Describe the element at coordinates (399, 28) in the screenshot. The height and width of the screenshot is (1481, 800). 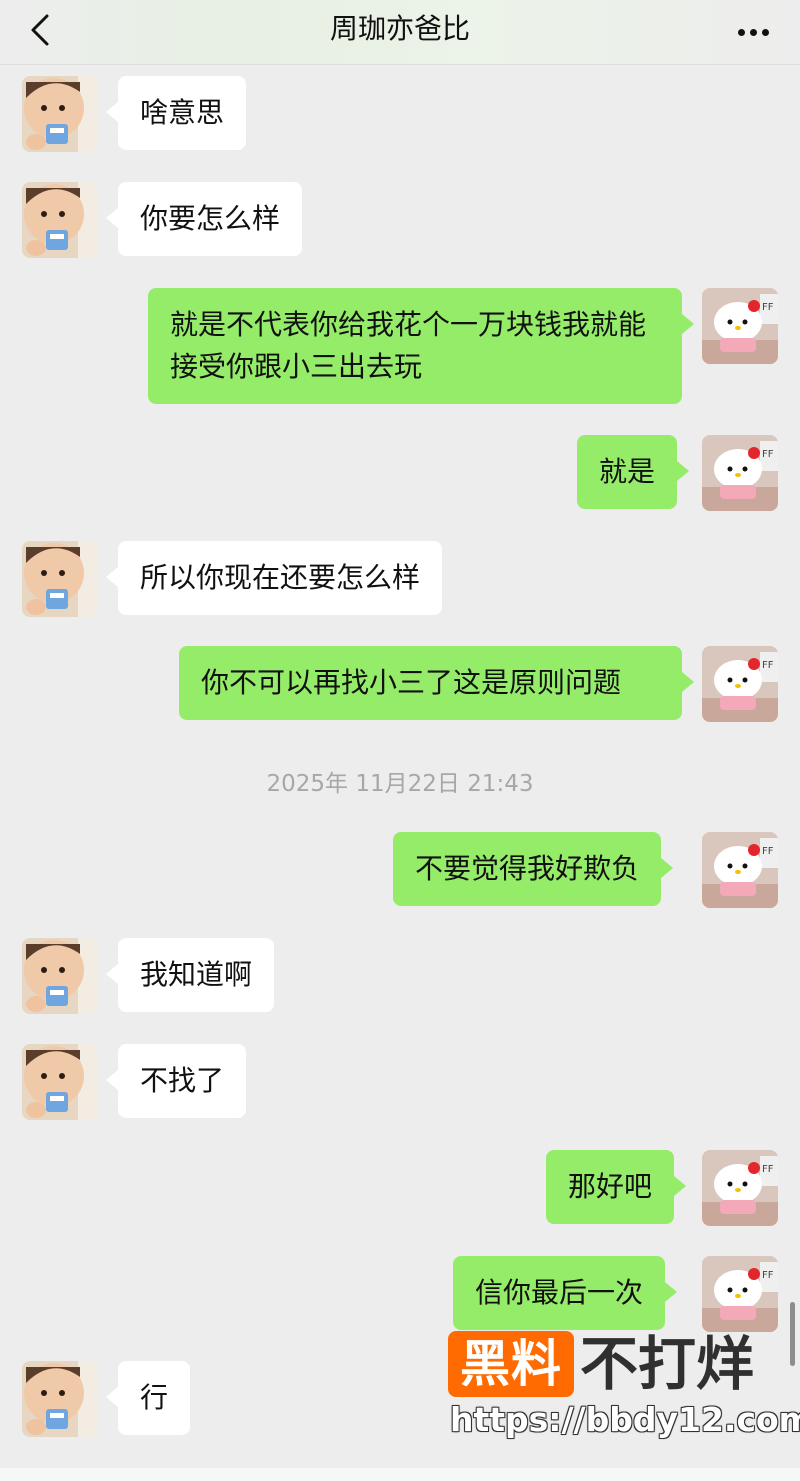
I see `chat-title: 周珈亦爸比` at that location.